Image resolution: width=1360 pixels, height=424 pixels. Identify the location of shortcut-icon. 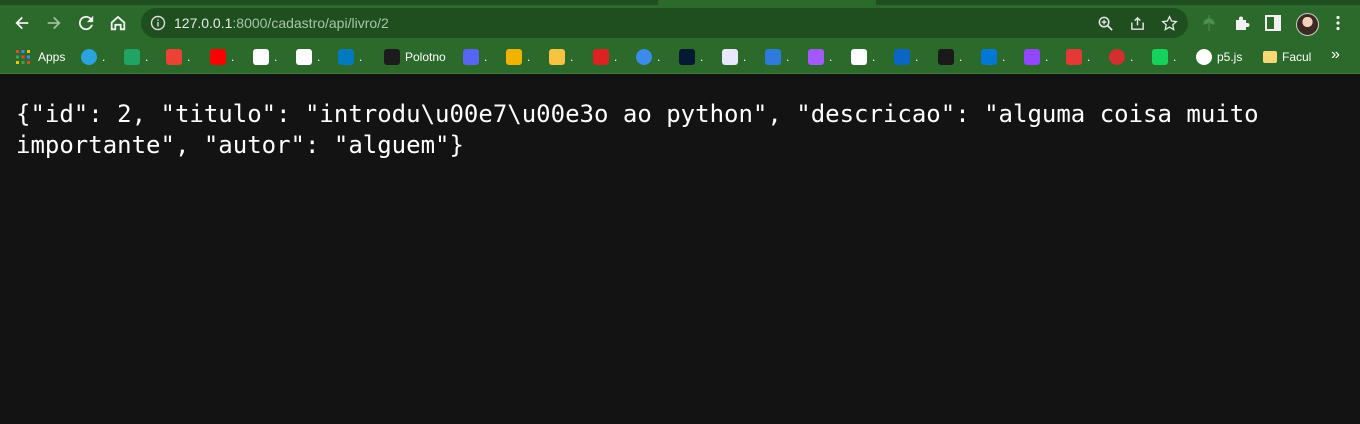
(557, 57).